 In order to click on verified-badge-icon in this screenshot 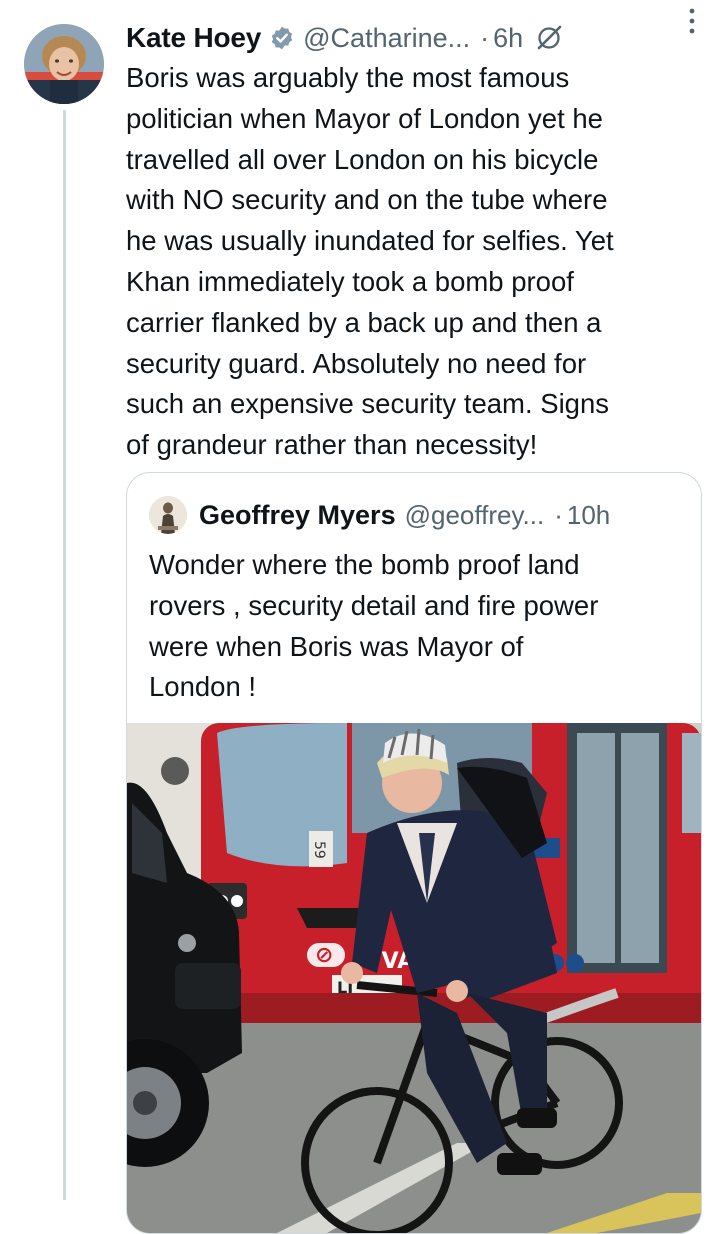, I will do `click(282, 38)`.